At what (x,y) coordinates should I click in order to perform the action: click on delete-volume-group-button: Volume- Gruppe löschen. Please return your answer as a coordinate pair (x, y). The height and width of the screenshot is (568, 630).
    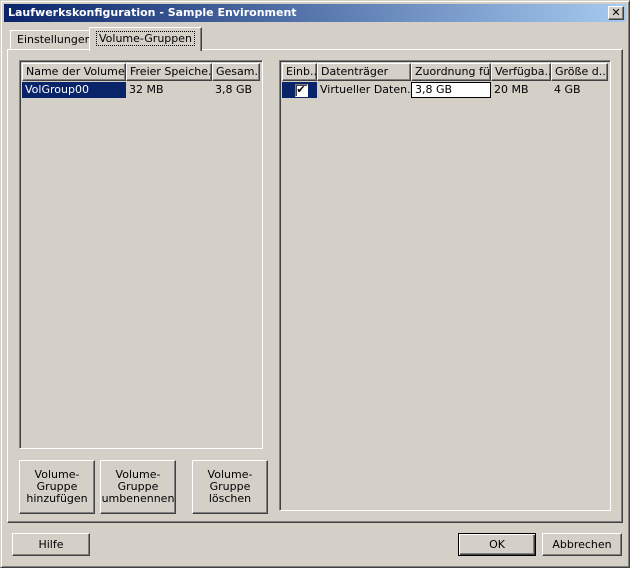
    Looking at the image, I should click on (230, 487).